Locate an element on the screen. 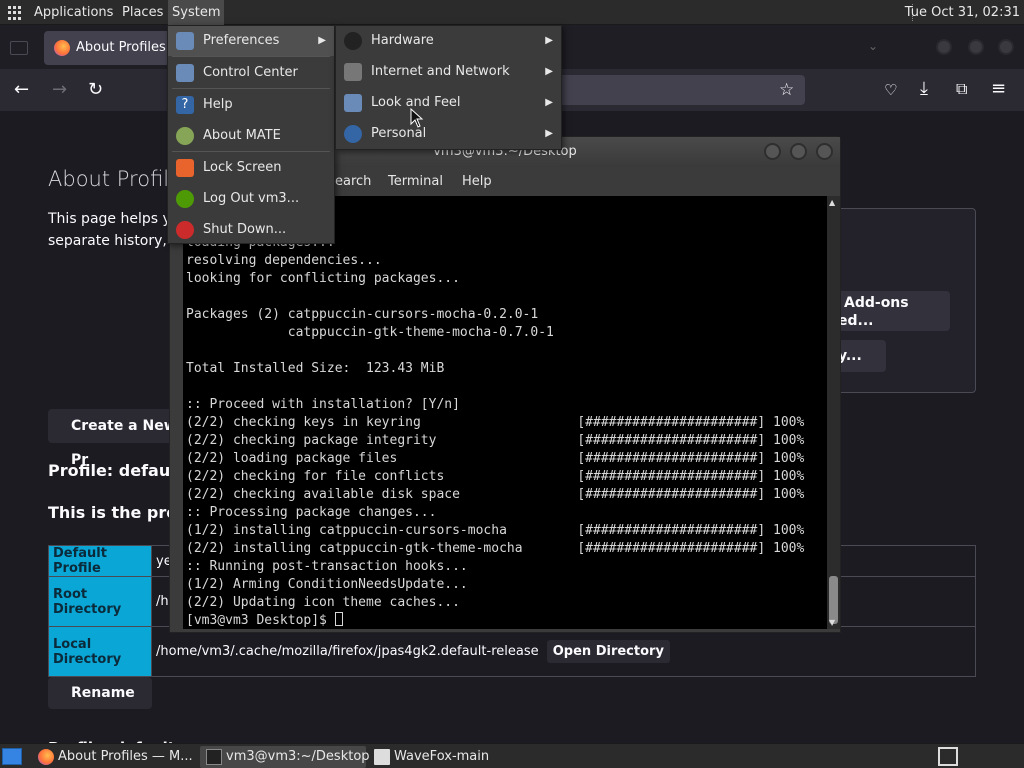 This screenshot has height=768, width=1024. close-button is located at coordinates (1006, 47).